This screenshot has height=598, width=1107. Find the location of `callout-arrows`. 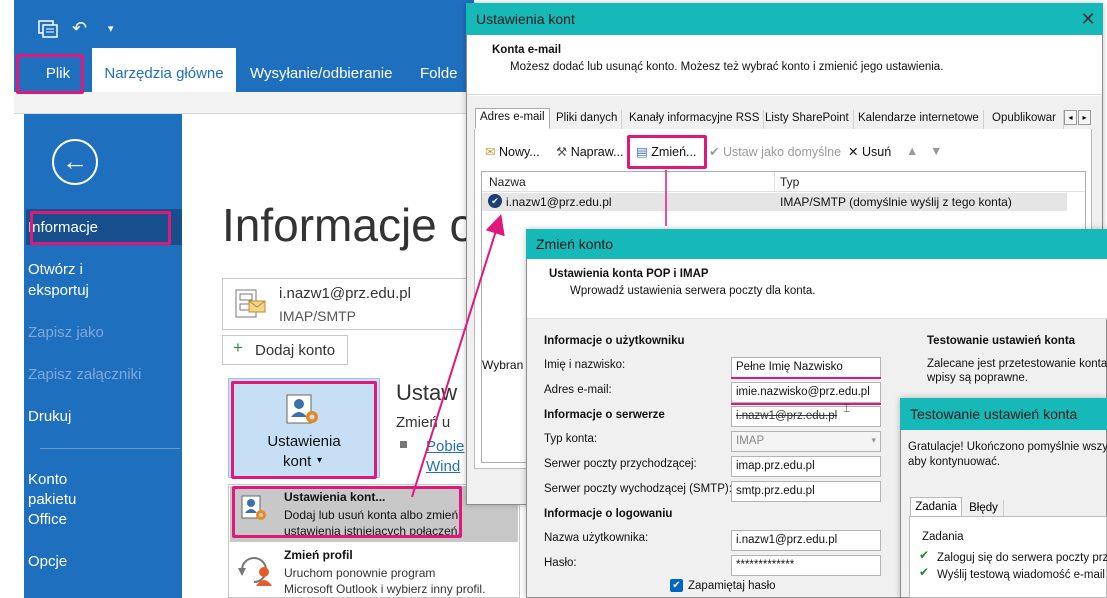

callout-arrows is located at coordinates (539, 334).